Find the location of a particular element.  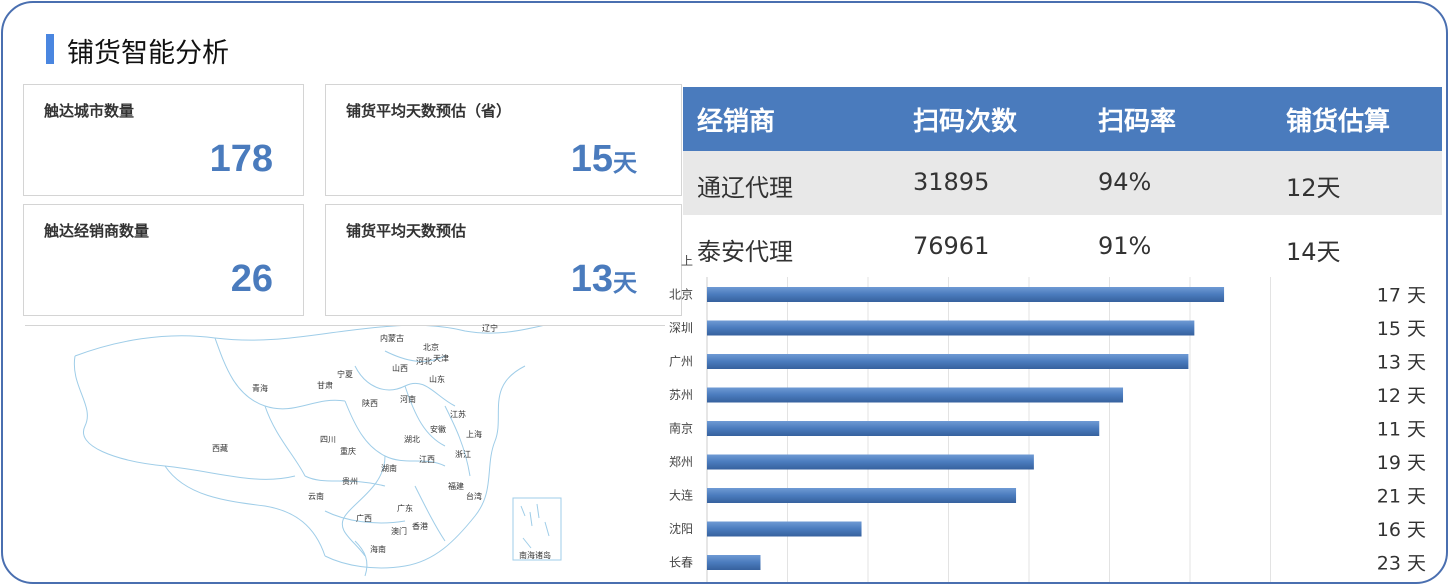

map-label-chongqing: 重庆 is located at coordinates (348, 451).